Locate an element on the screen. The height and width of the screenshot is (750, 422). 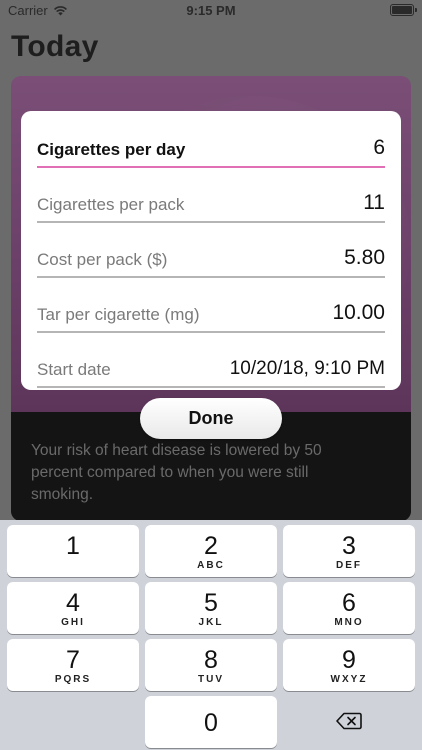
key-letters: GHI is located at coordinates (73, 622).